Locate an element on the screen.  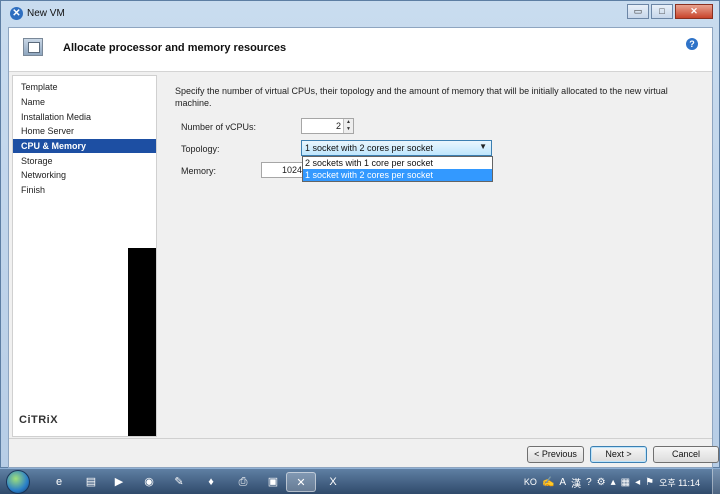
citrix-logo: CiTRiX is located at coordinates (39, 420).